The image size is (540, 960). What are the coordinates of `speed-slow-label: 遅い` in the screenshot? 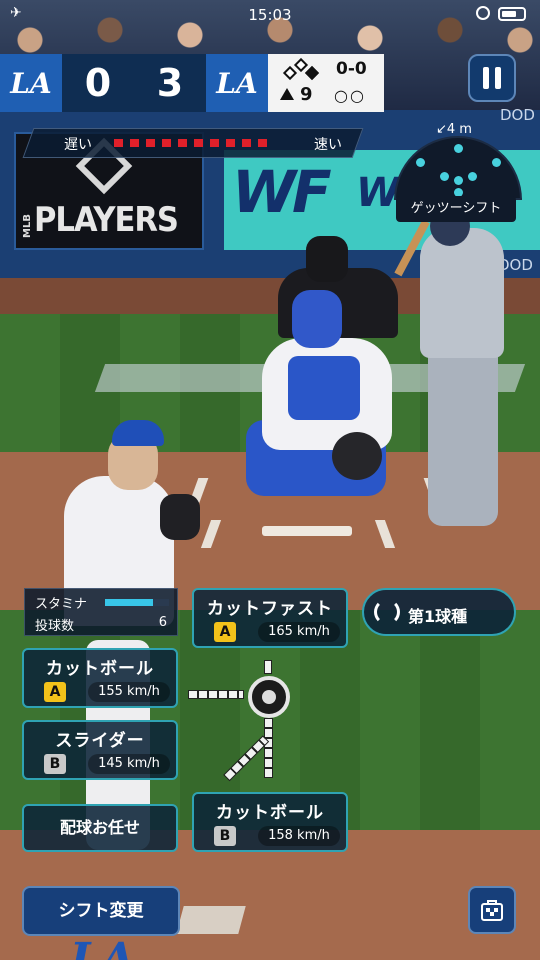 It's located at (78, 145).